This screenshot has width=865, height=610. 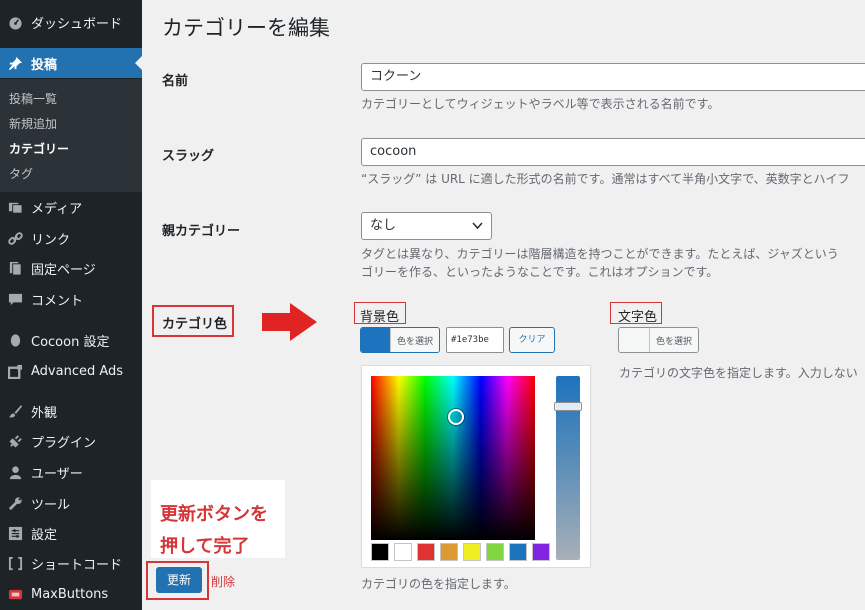 I want to click on chevron-down-icon, so click(x=477, y=231).